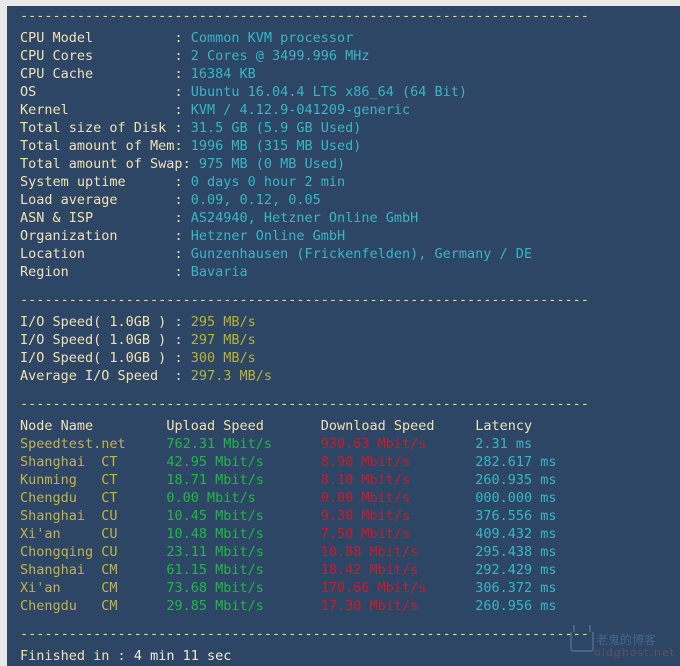  What do you see at coordinates (398, 588) in the screenshot?
I see `speedtest-download-speed: 170.66 Mbit/s` at bounding box center [398, 588].